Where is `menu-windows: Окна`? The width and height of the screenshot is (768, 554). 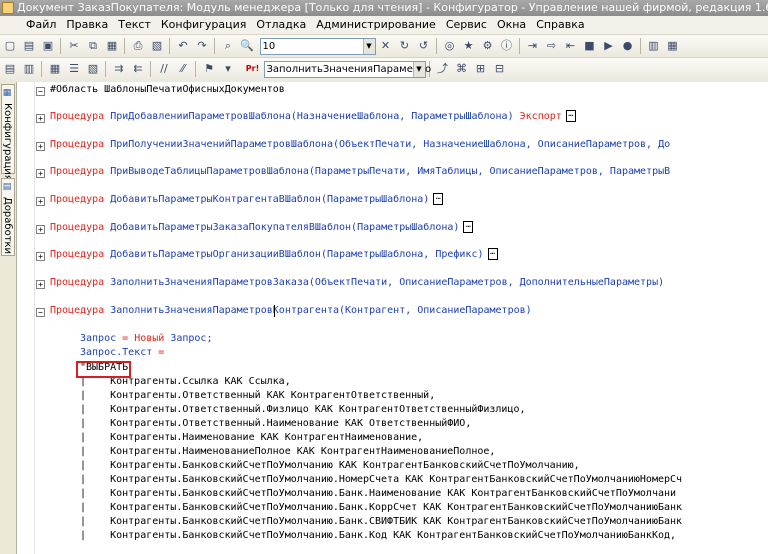
menu-windows: Окна is located at coordinates (511, 25).